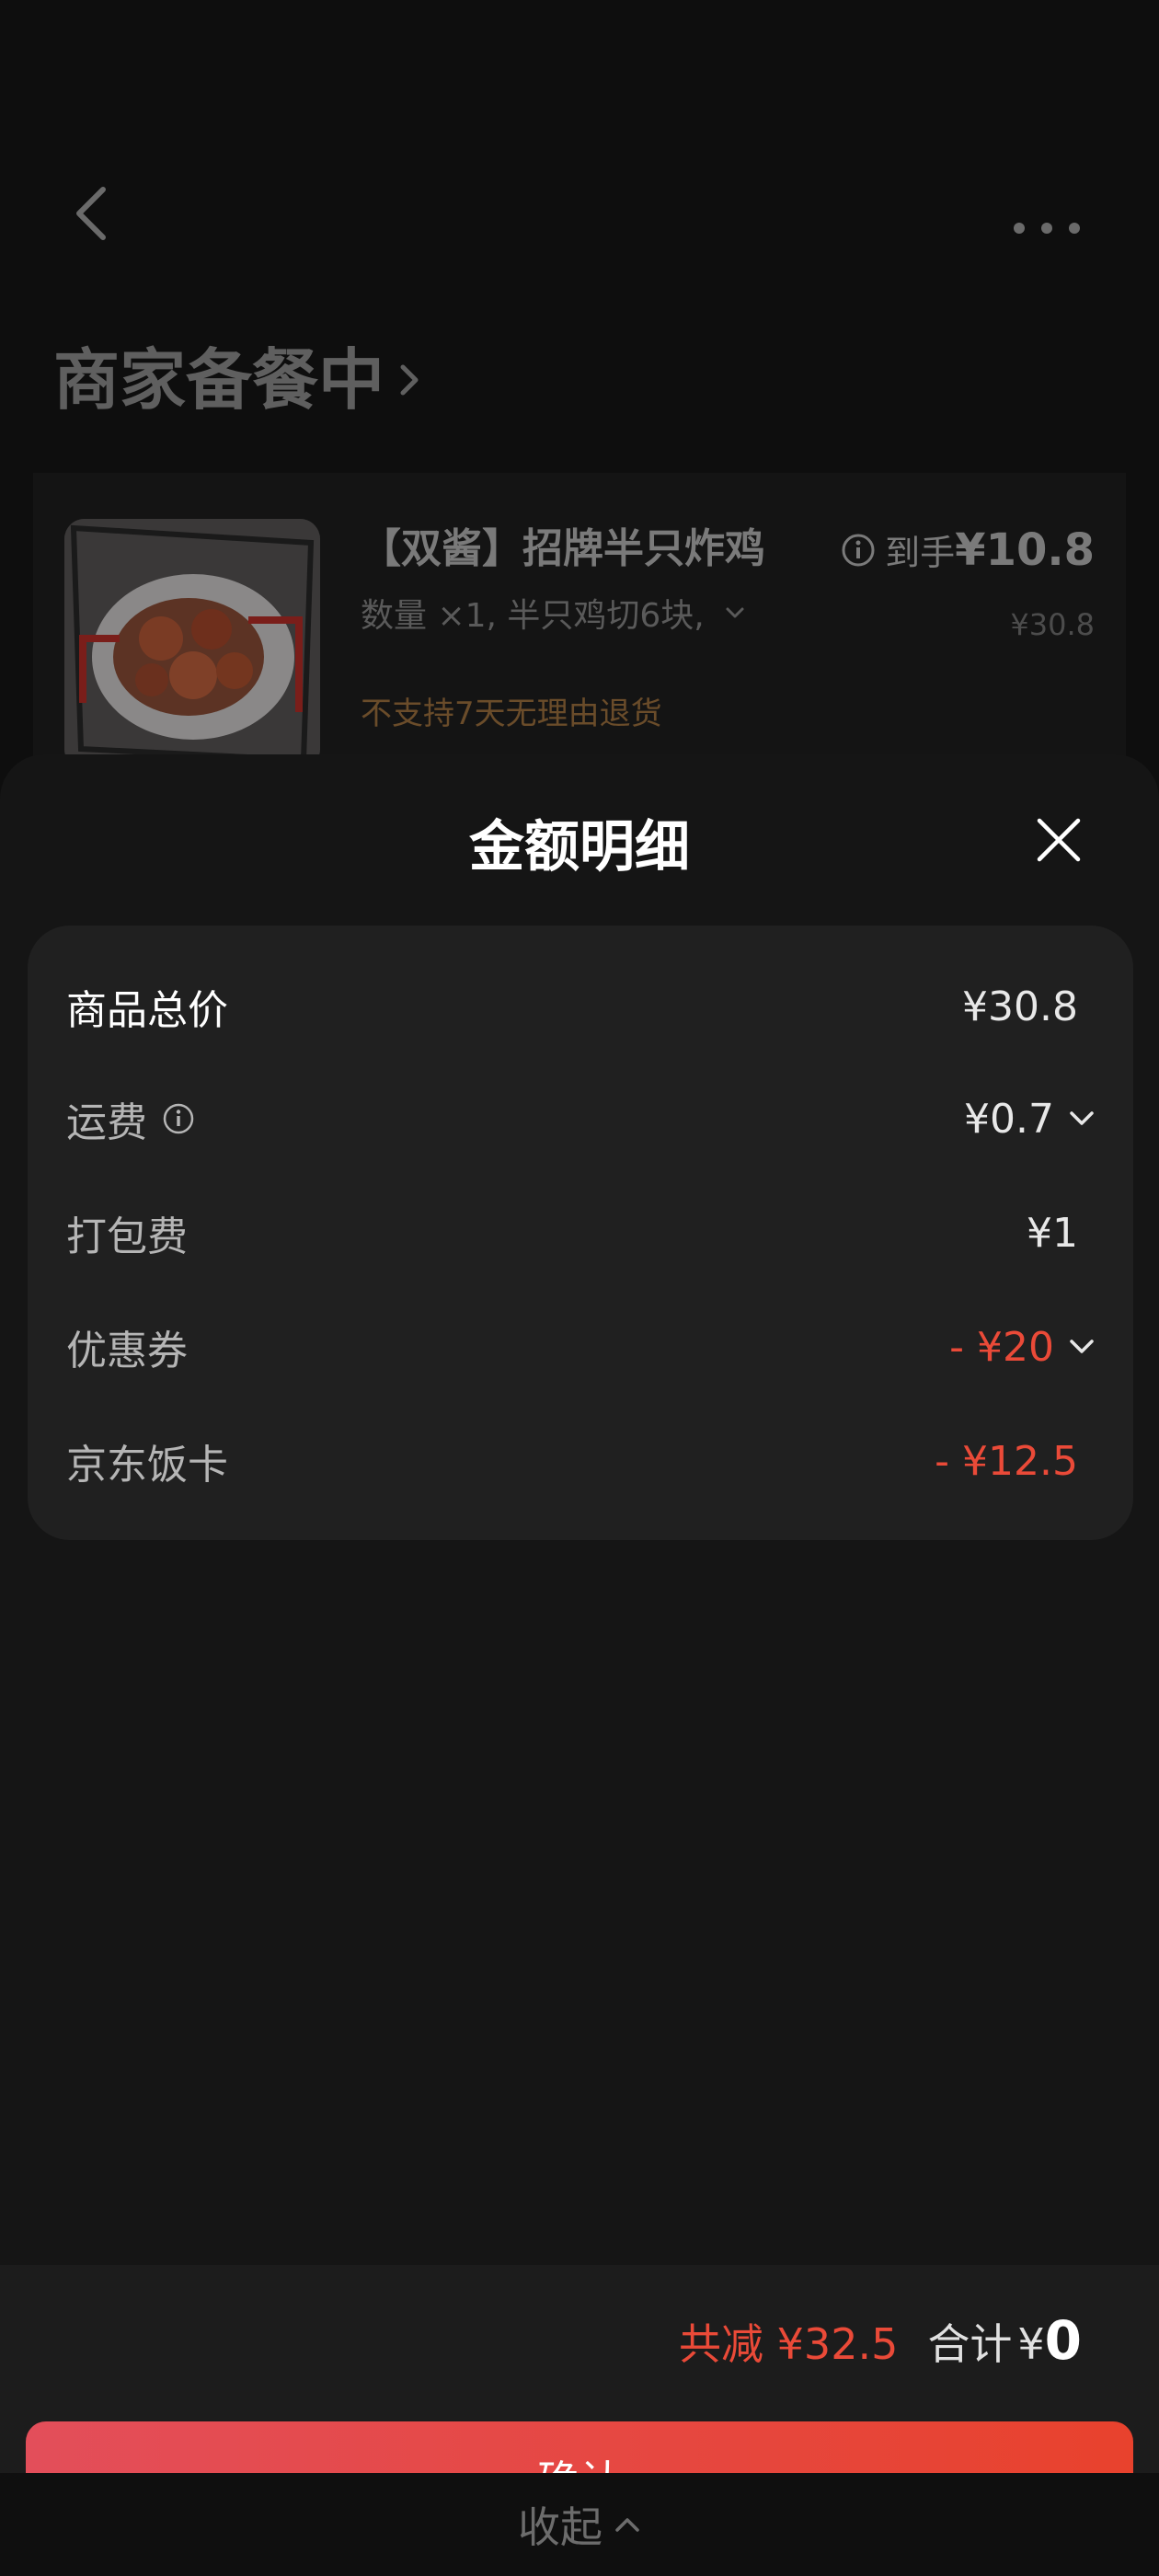 The image size is (1159, 2576). I want to click on chevron-up-icon, so click(627, 2525).